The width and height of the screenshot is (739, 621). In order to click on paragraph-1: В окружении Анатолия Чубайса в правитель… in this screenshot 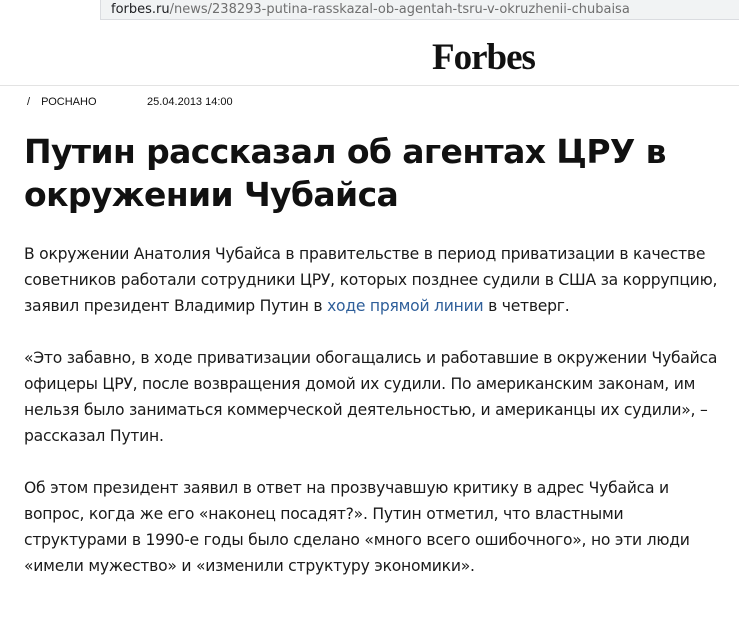, I will do `click(374, 280)`.